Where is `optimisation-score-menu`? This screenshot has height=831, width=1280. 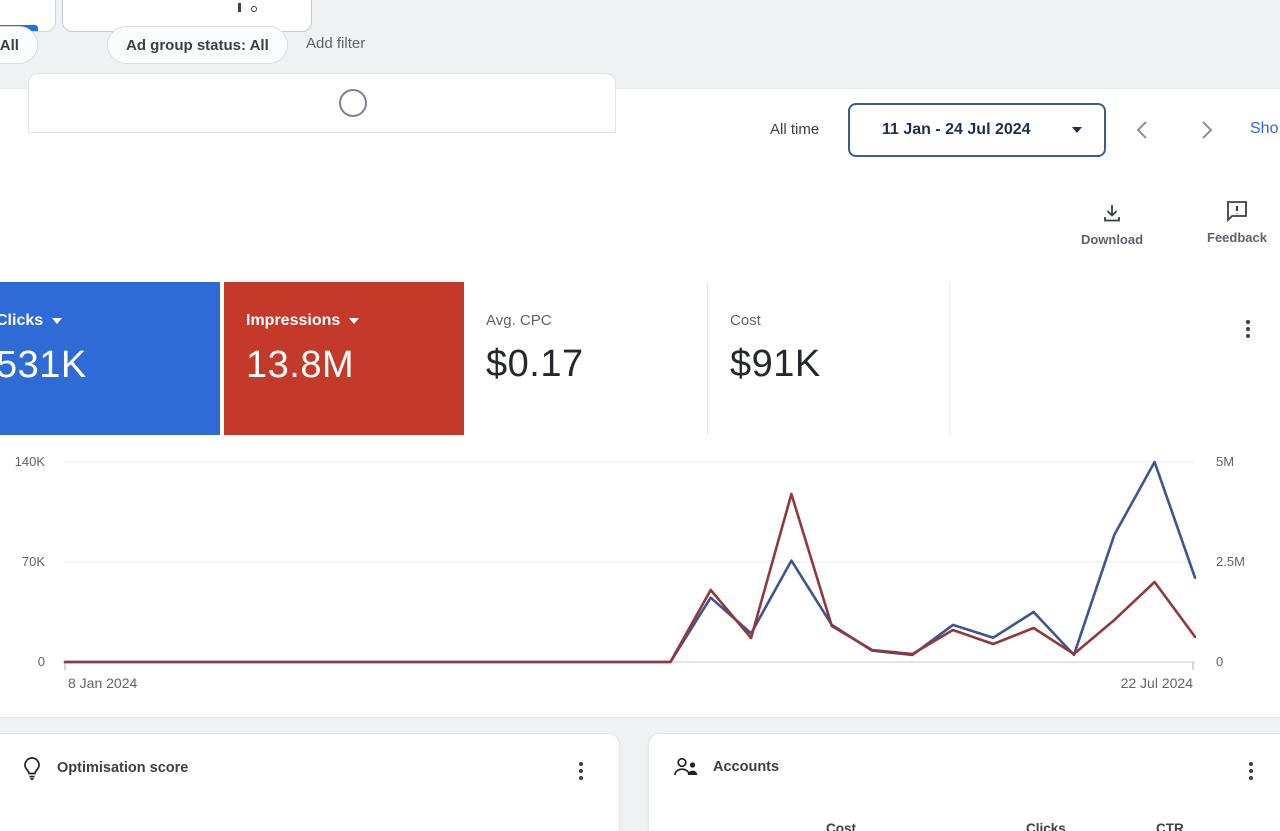 optimisation-score-menu is located at coordinates (581, 771).